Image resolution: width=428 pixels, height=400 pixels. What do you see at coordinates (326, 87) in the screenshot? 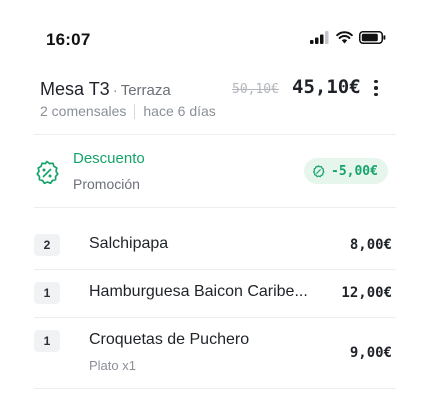
I see `order-total: 45,10€` at bounding box center [326, 87].